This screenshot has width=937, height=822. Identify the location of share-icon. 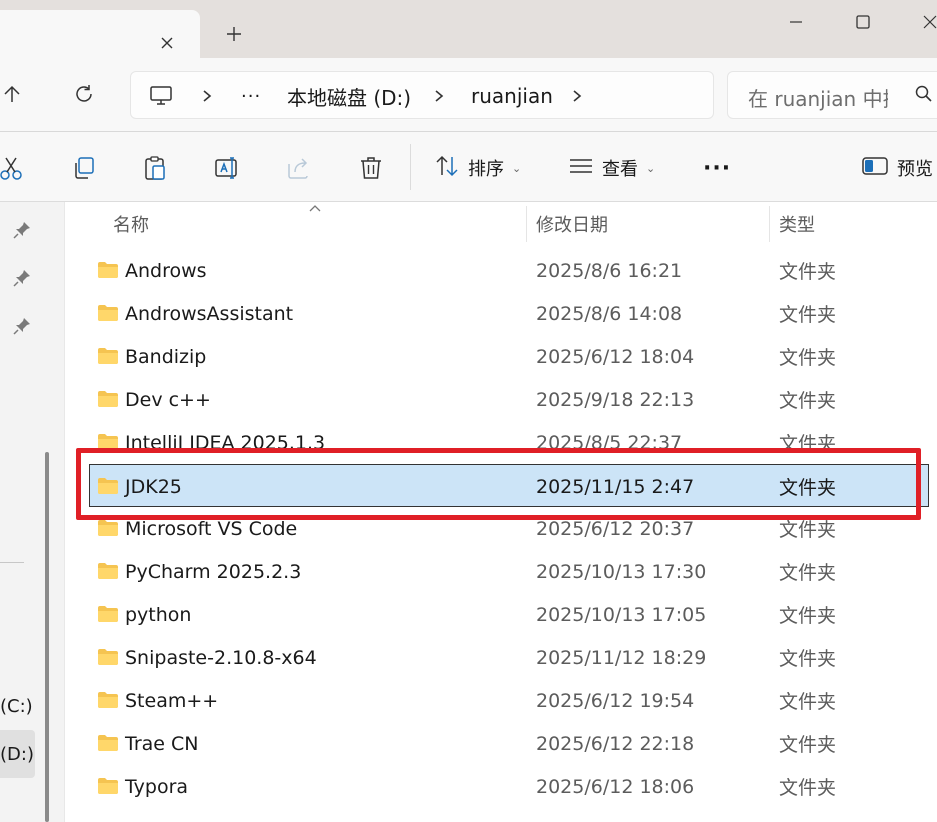
(299, 168).